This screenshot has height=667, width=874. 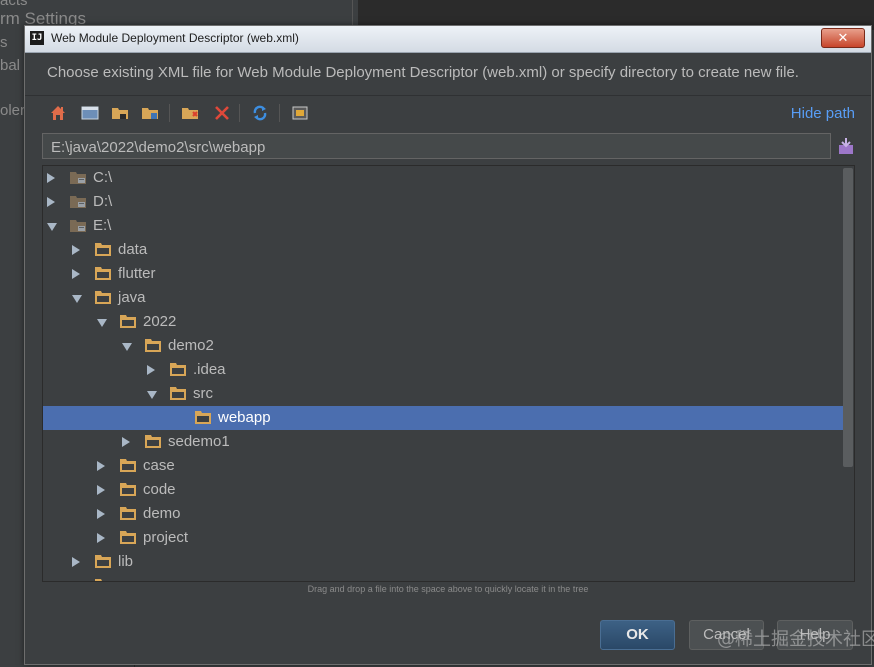 What do you see at coordinates (260, 113) in the screenshot?
I see `refresh-icon` at bounding box center [260, 113].